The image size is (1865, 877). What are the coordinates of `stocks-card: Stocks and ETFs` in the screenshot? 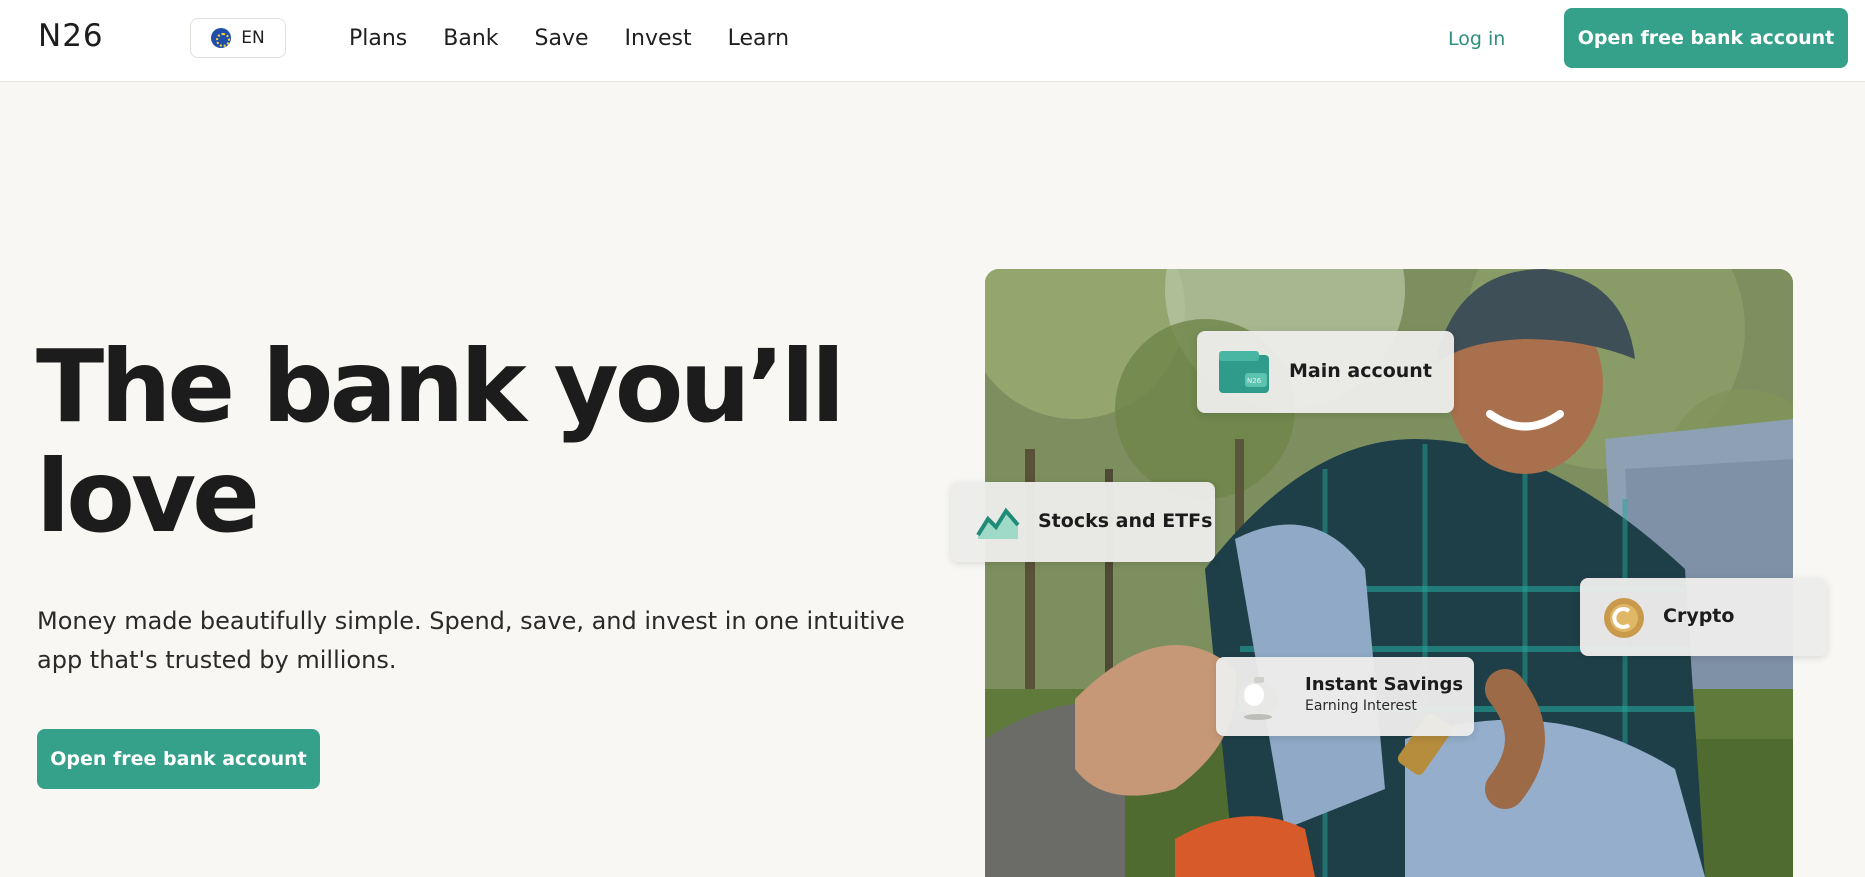 It's located at (1083, 522).